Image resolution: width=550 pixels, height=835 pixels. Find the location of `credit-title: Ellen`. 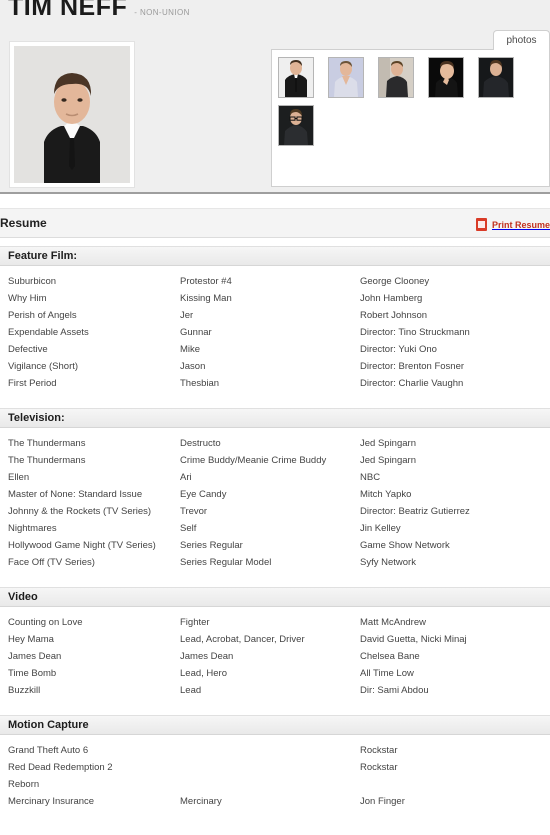

credit-title: Ellen is located at coordinates (19, 477).